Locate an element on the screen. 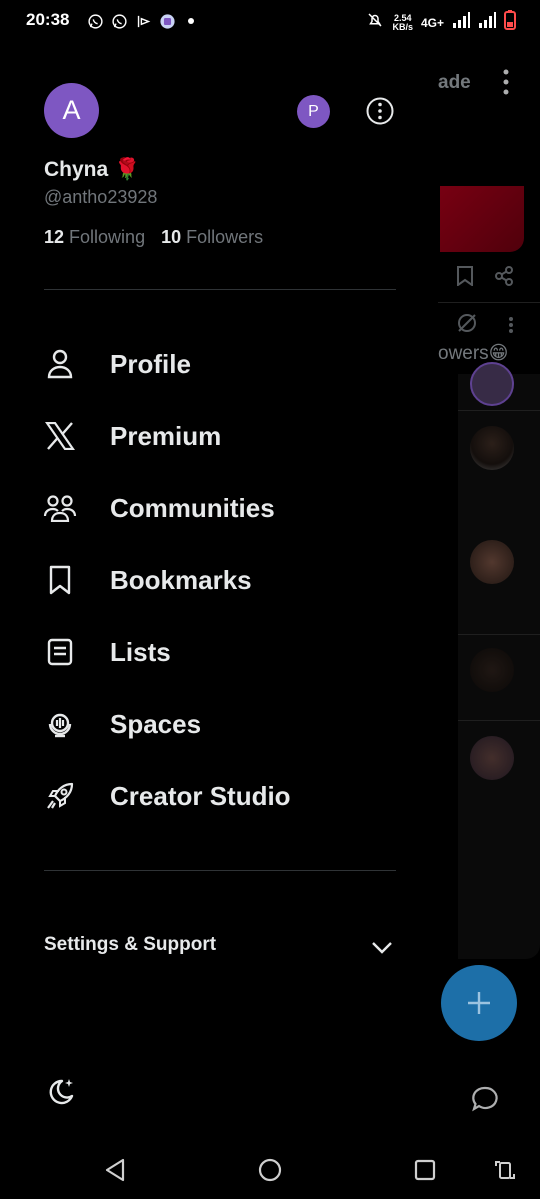  system-navigation-bar is located at coordinates (270, 1169).